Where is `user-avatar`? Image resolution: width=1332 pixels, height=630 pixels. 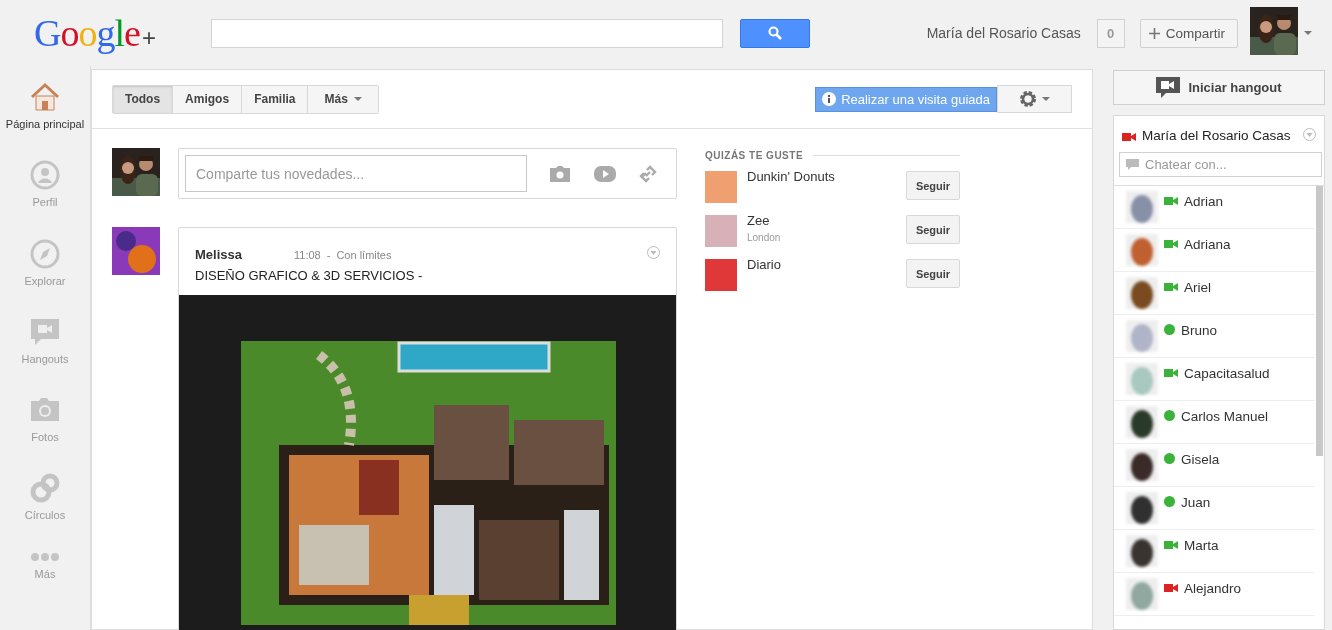
user-avatar is located at coordinates (136, 172).